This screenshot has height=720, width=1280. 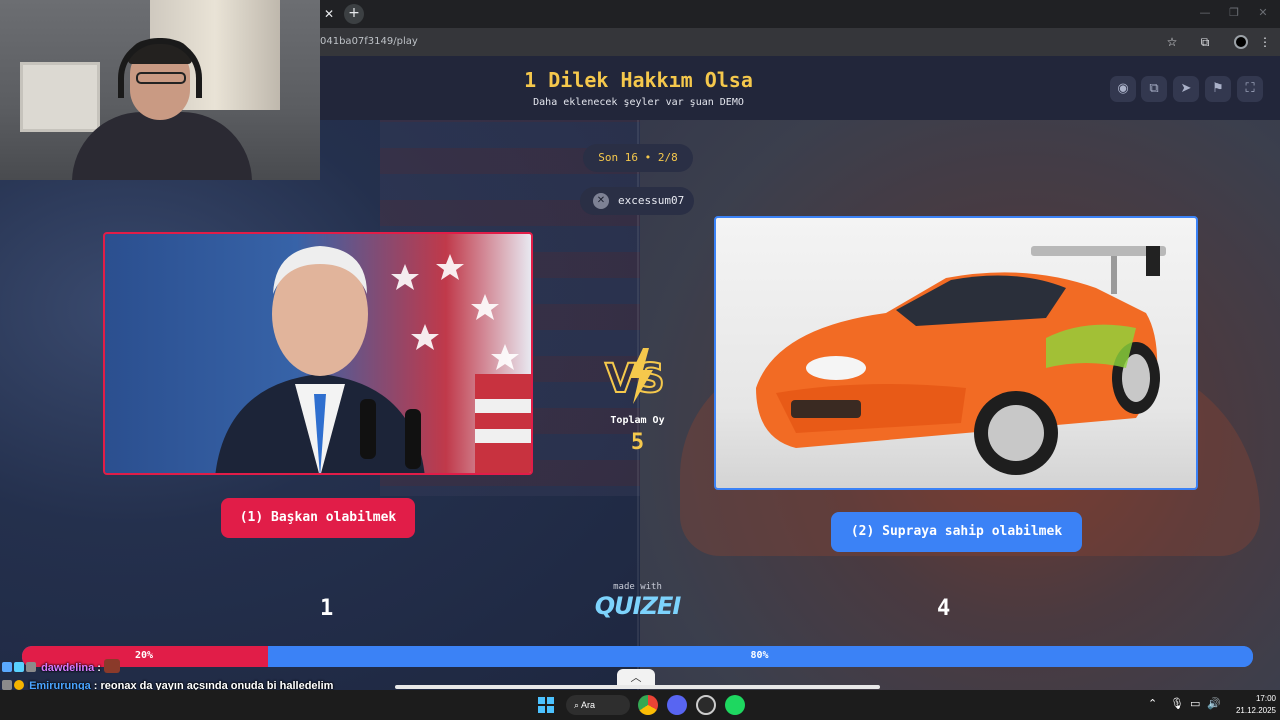 I want to click on star-icon: ☆, so click(x=1172, y=42).